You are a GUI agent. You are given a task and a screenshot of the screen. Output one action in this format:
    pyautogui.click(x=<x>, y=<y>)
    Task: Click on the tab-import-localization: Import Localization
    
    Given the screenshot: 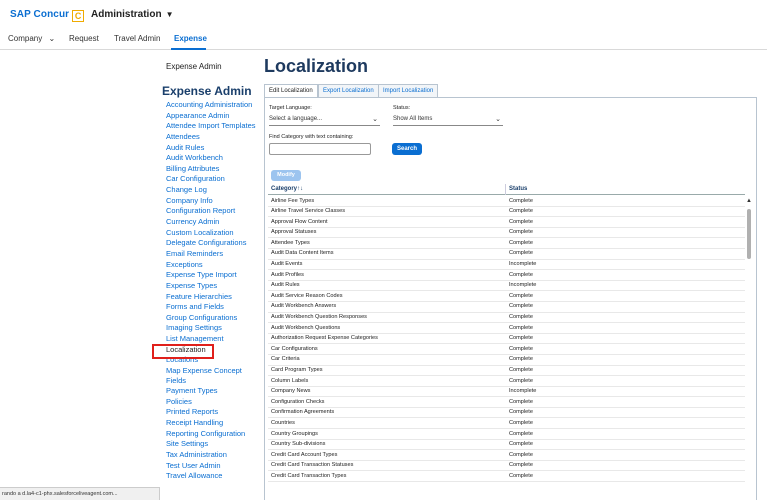 What is the action you would take?
    pyautogui.click(x=408, y=91)
    